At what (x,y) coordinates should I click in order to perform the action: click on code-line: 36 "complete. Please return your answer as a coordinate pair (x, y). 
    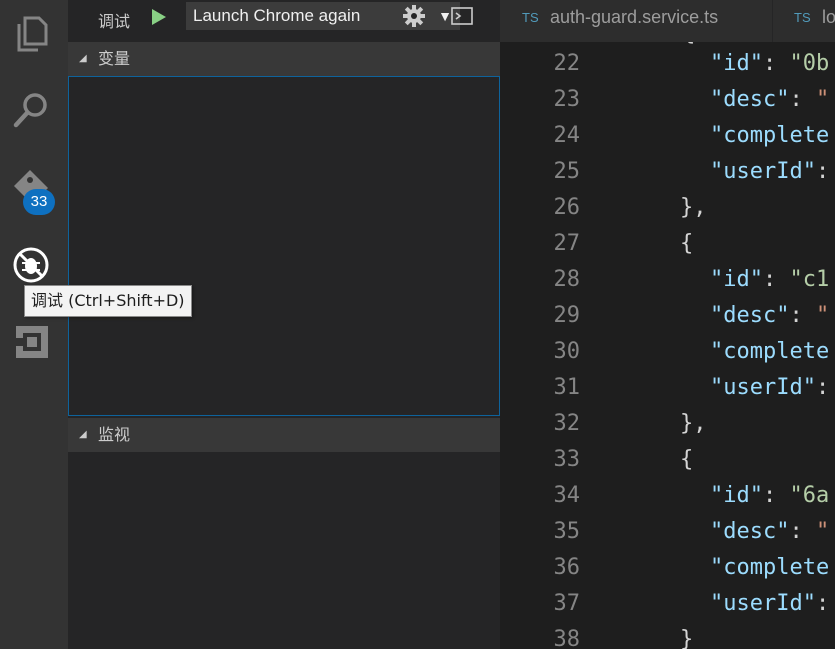
    Looking at the image, I should click on (667, 570).